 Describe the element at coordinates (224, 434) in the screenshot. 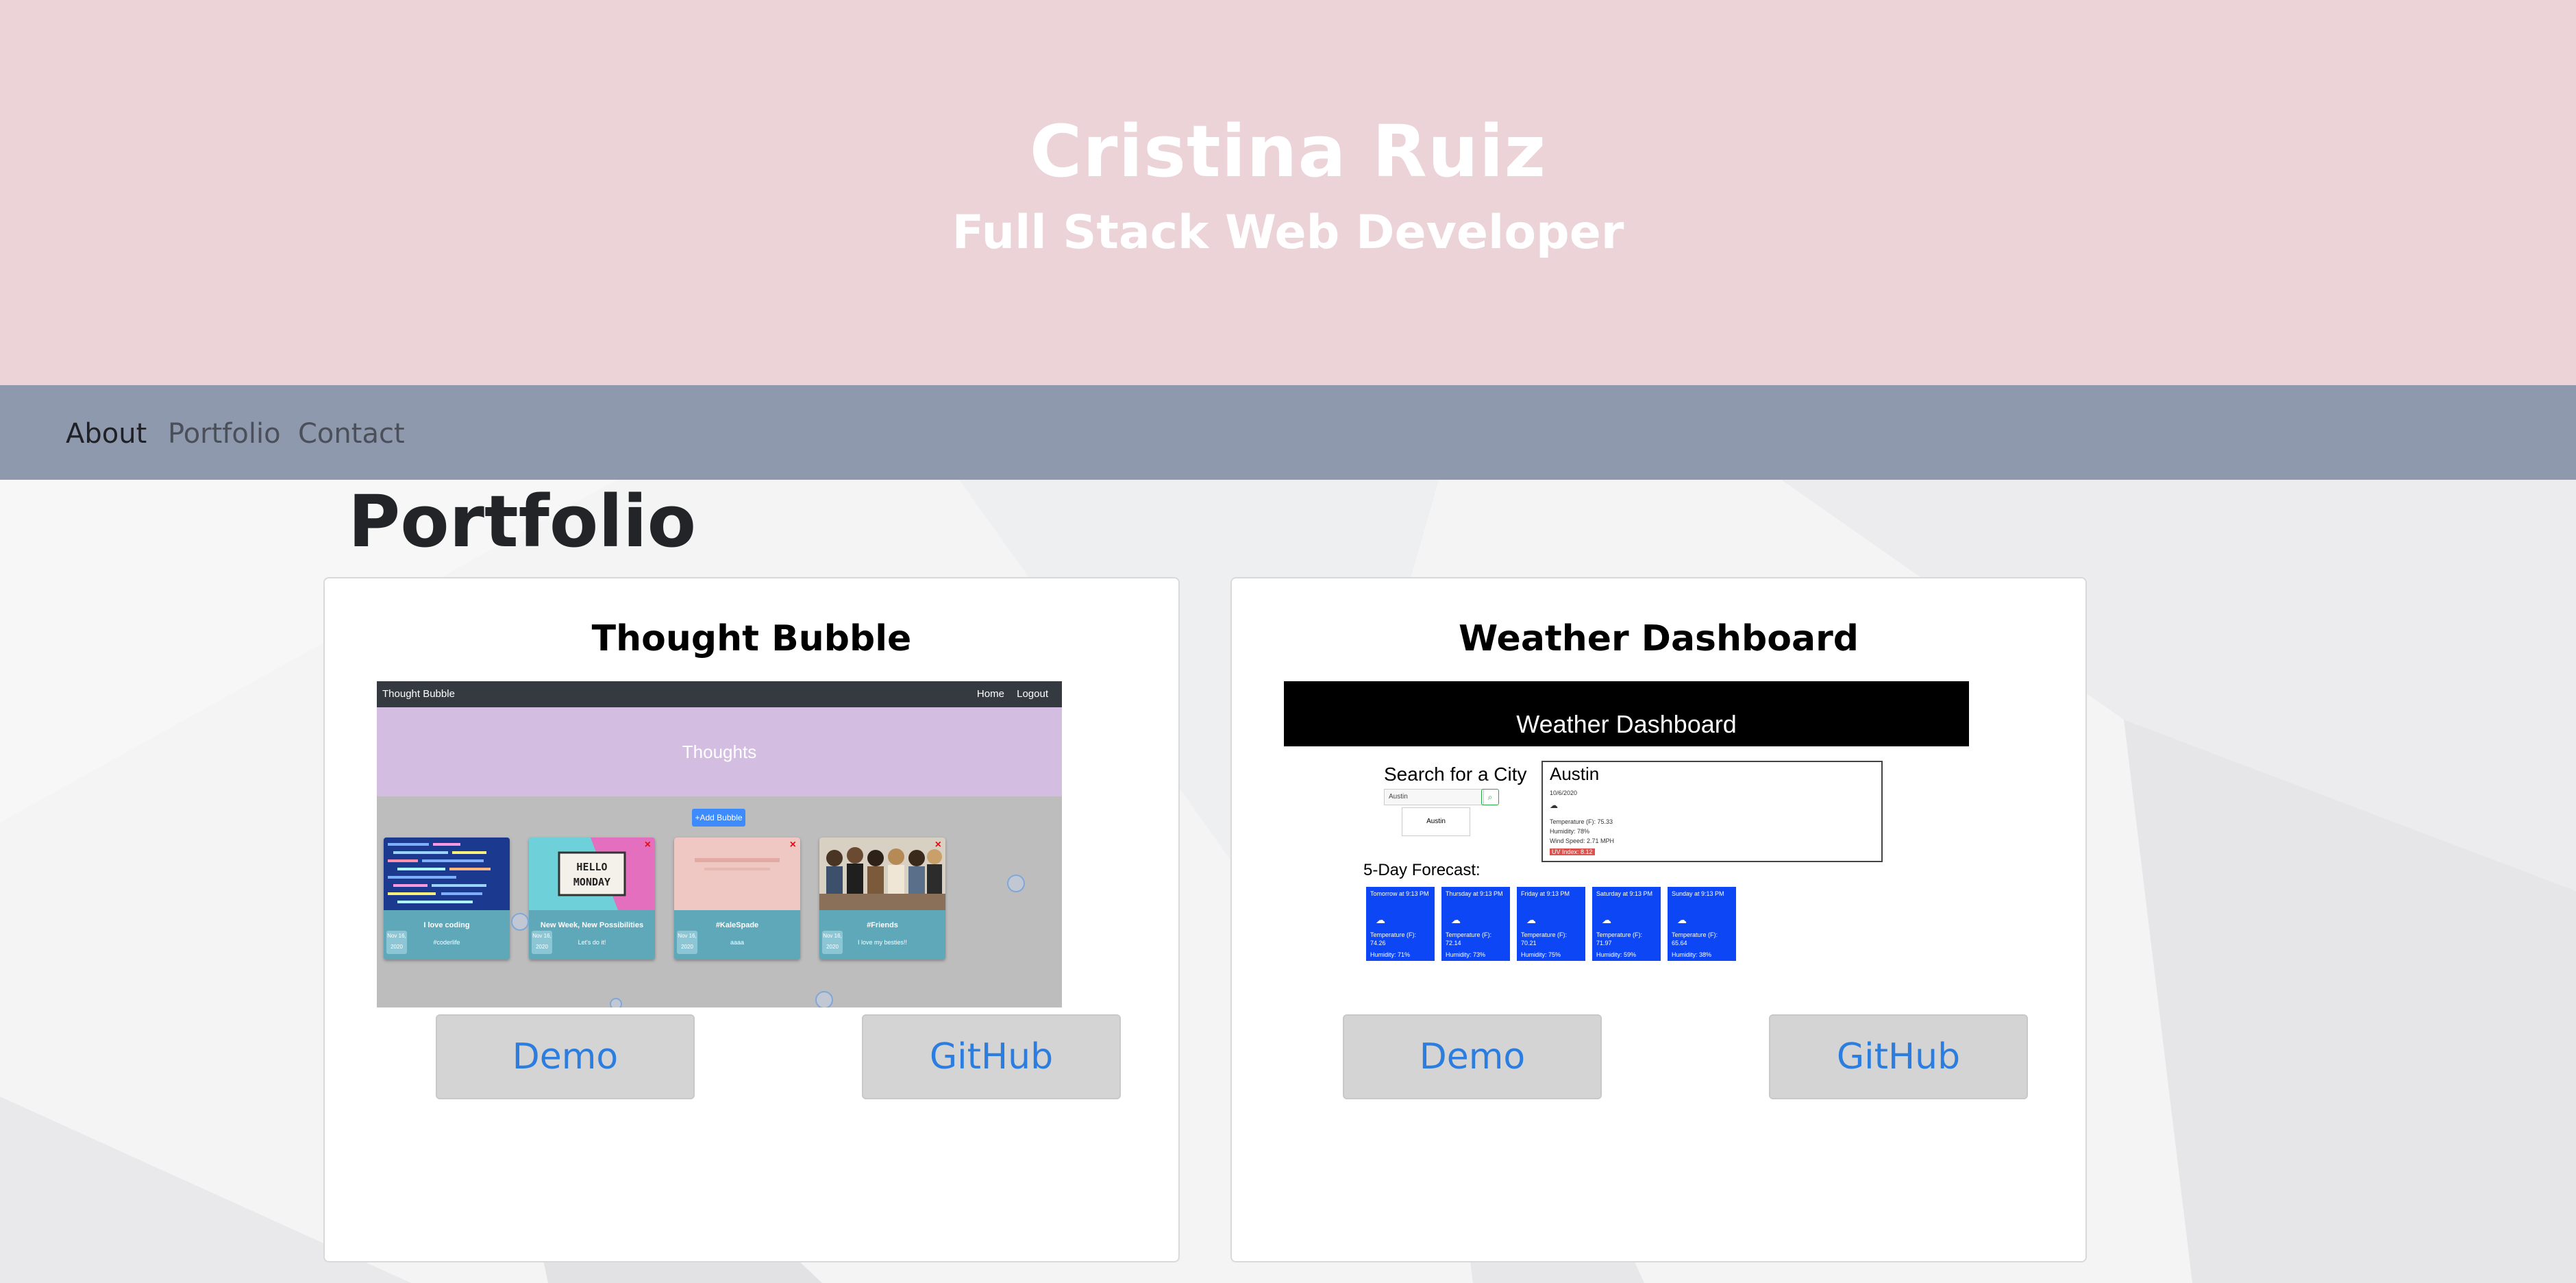

I see `nav-portfolio: Portfolio` at that location.